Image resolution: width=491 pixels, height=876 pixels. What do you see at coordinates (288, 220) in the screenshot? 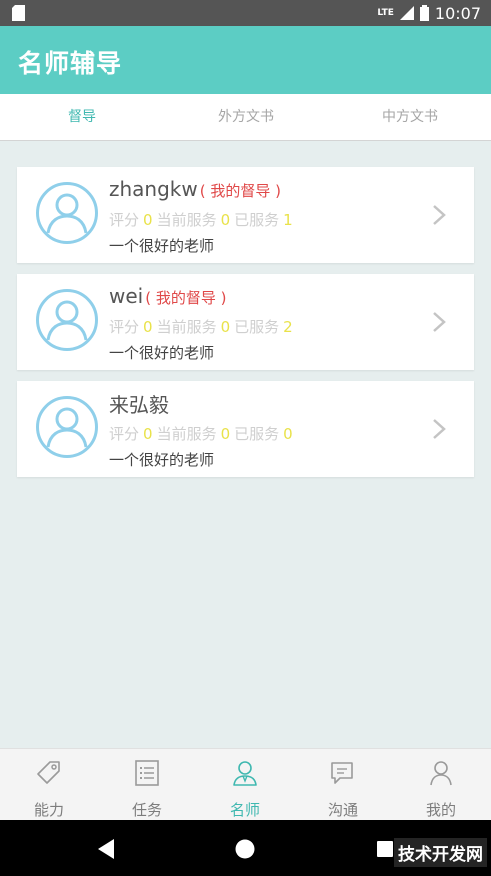
I see `served-value: 1` at bounding box center [288, 220].